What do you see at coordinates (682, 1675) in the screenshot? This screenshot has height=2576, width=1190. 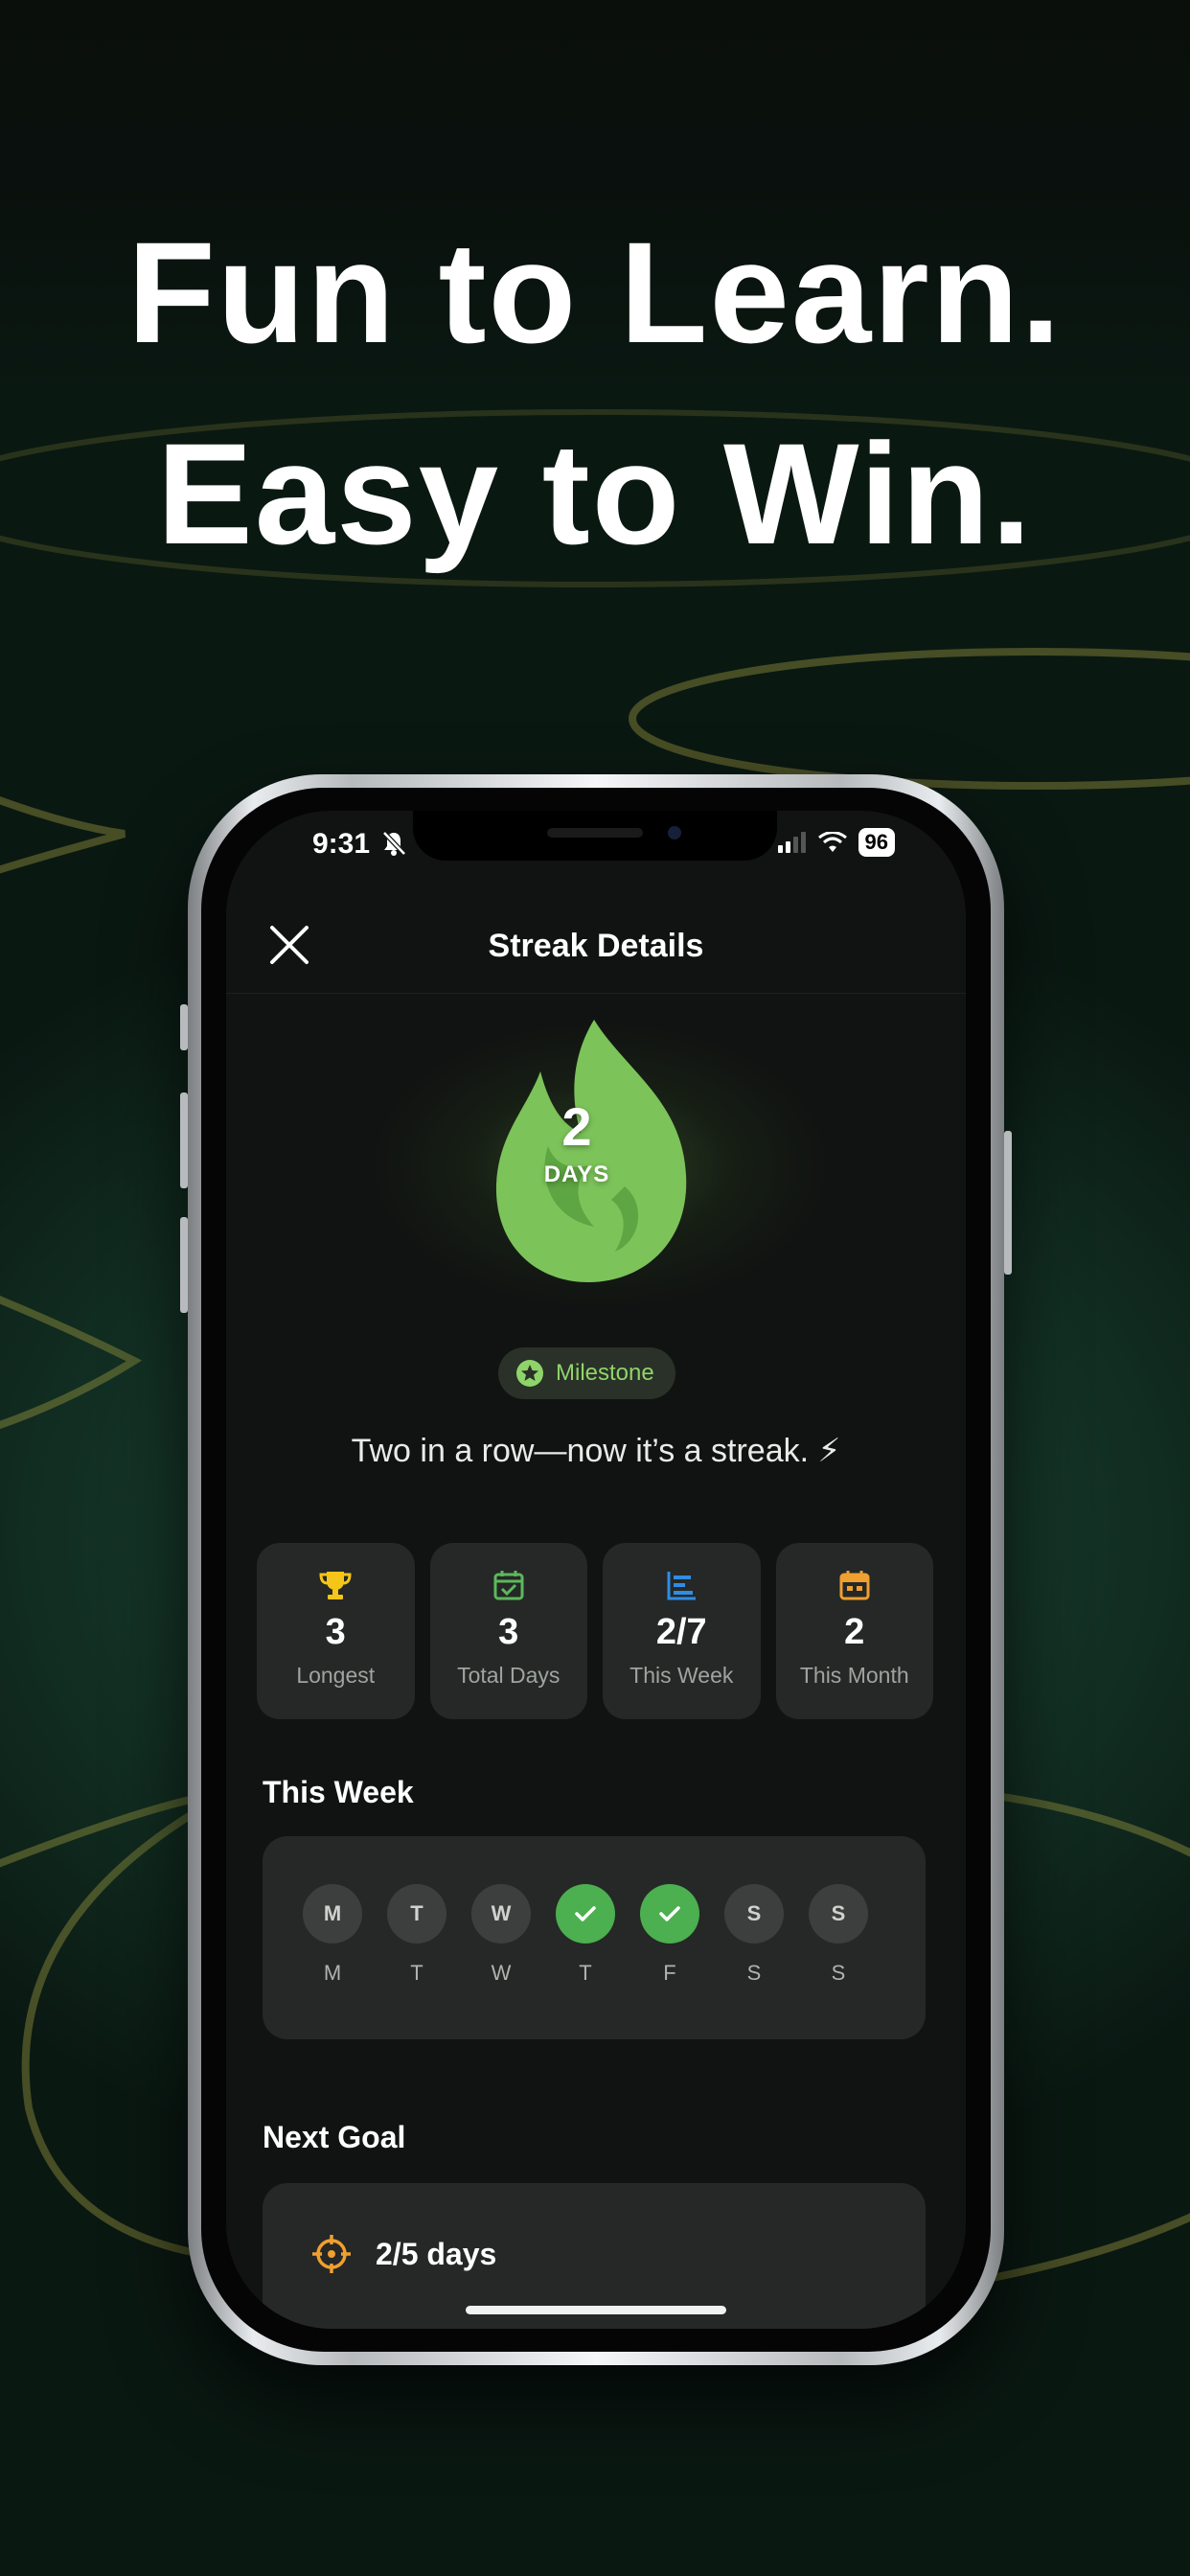 I see `stat-label: This Week` at bounding box center [682, 1675].